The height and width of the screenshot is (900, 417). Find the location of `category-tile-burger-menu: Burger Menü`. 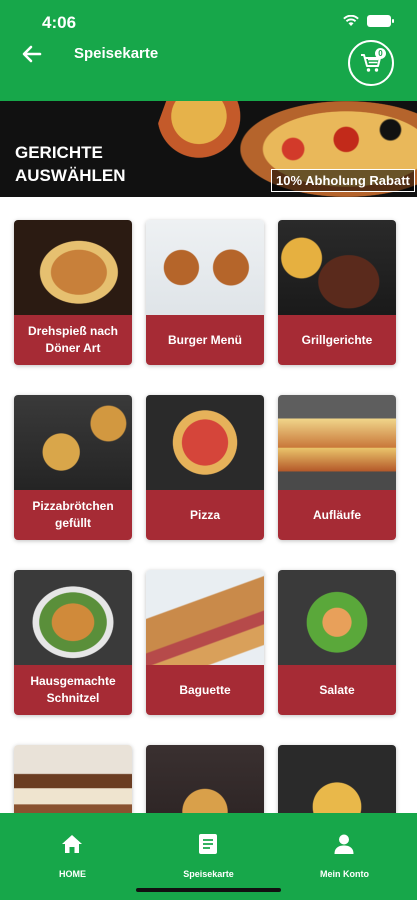

category-tile-burger-menu: Burger Menü is located at coordinates (205, 292).